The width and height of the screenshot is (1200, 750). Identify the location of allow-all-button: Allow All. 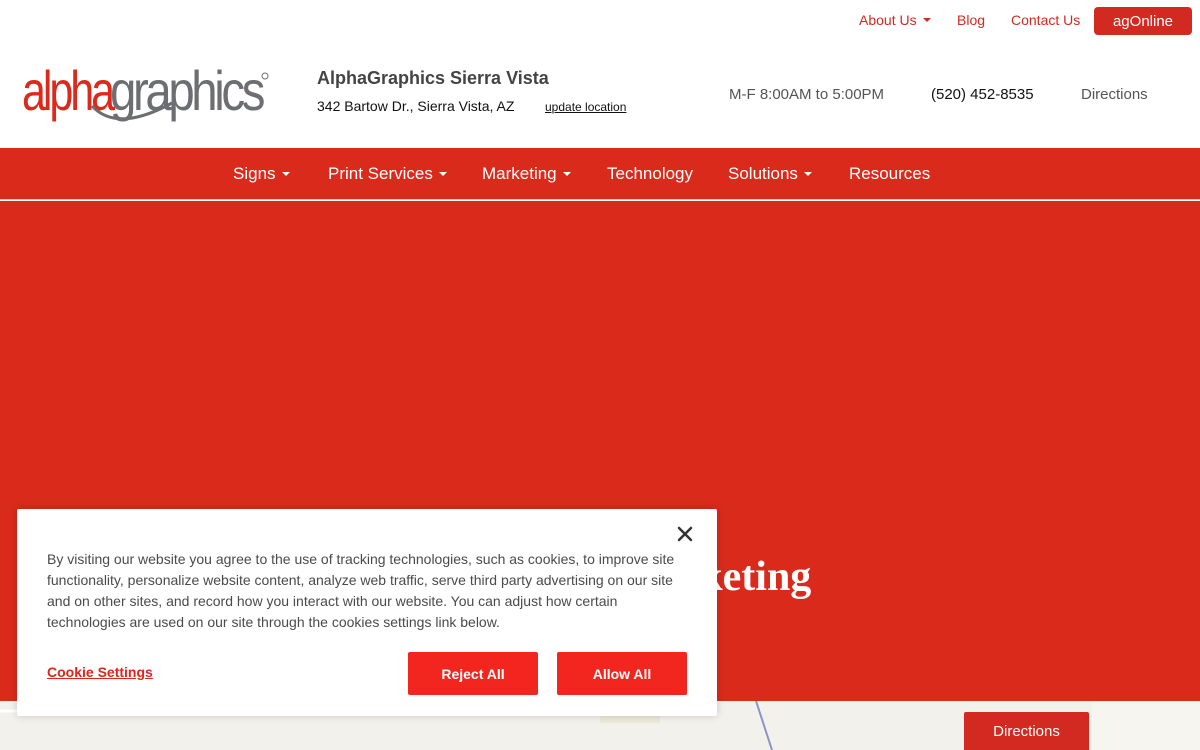
(622, 673).